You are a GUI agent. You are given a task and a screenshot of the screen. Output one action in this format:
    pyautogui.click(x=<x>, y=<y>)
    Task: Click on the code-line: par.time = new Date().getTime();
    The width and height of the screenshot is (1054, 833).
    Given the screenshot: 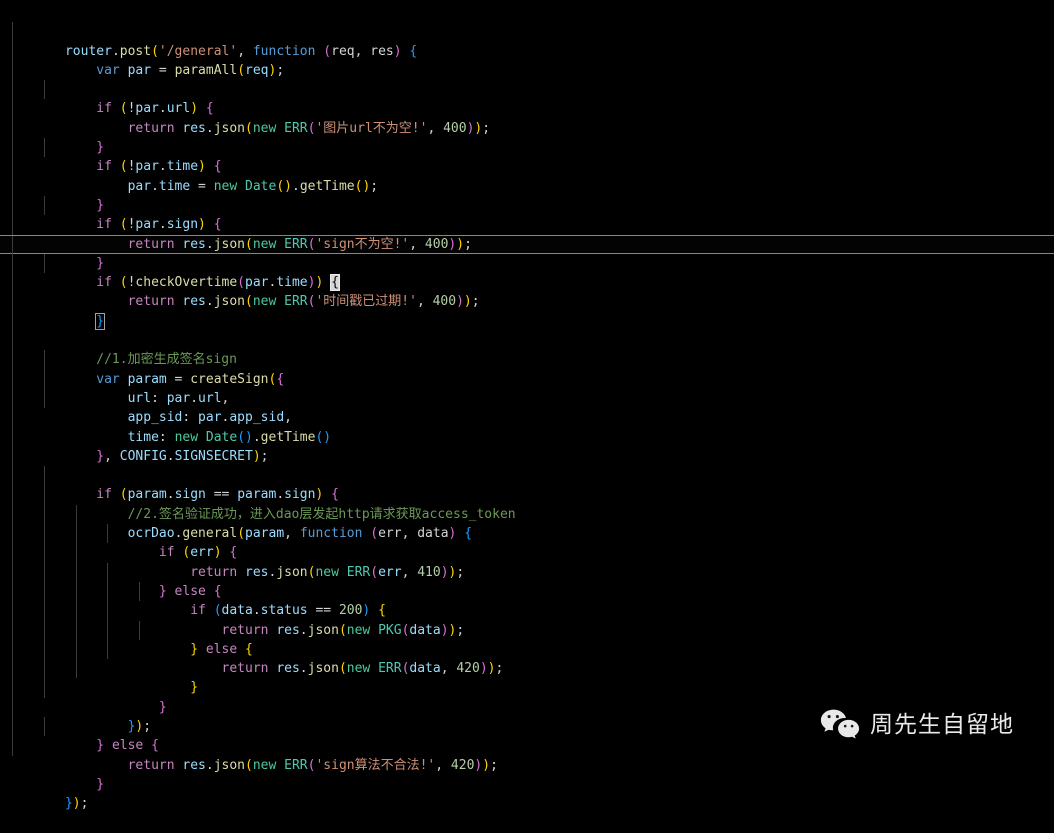 What is the action you would take?
    pyautogui.click(x=527, y=166)
    